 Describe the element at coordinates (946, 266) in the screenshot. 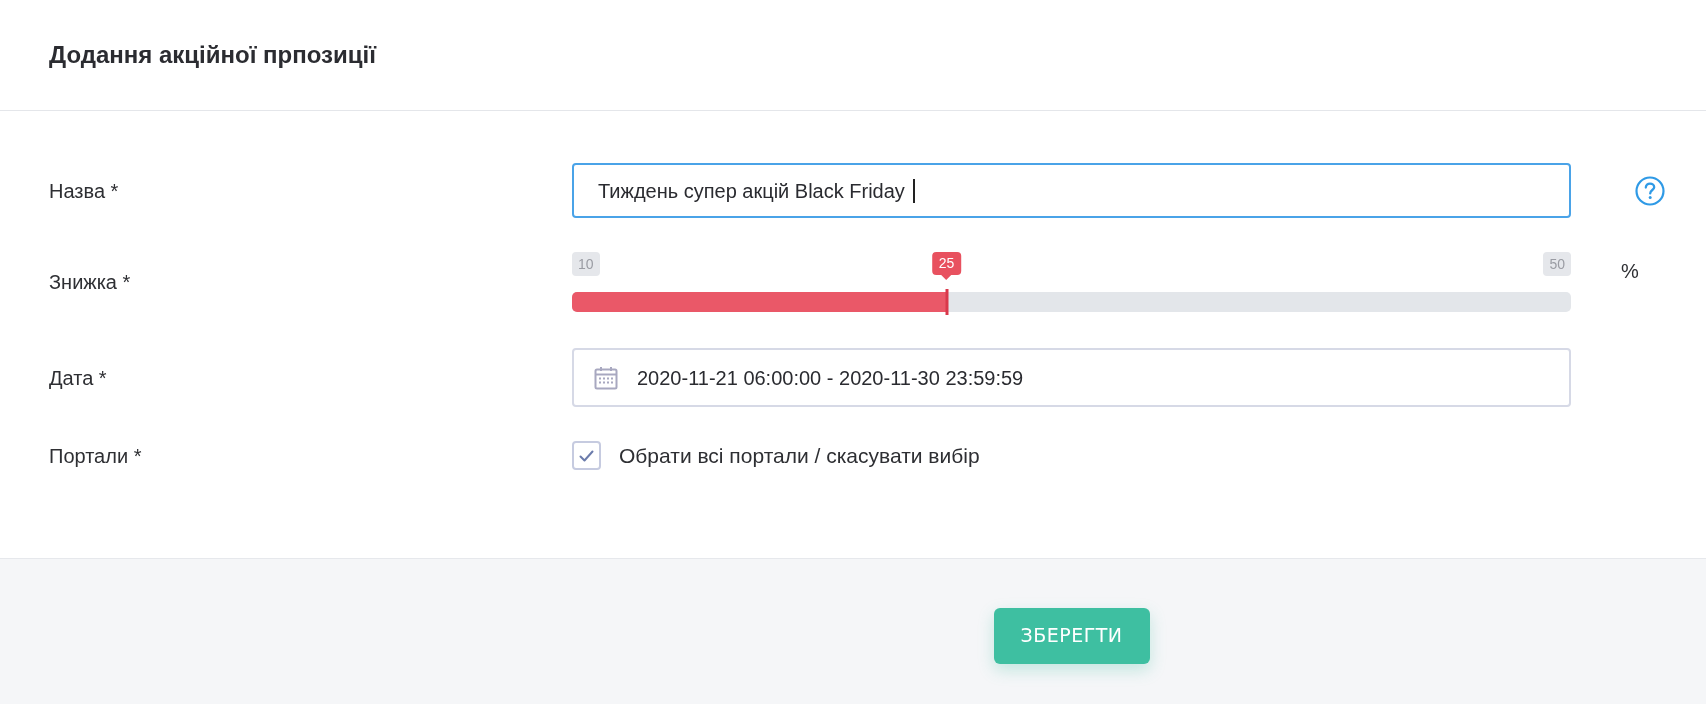

I see `slider-value-tooltip: 25` at that location.